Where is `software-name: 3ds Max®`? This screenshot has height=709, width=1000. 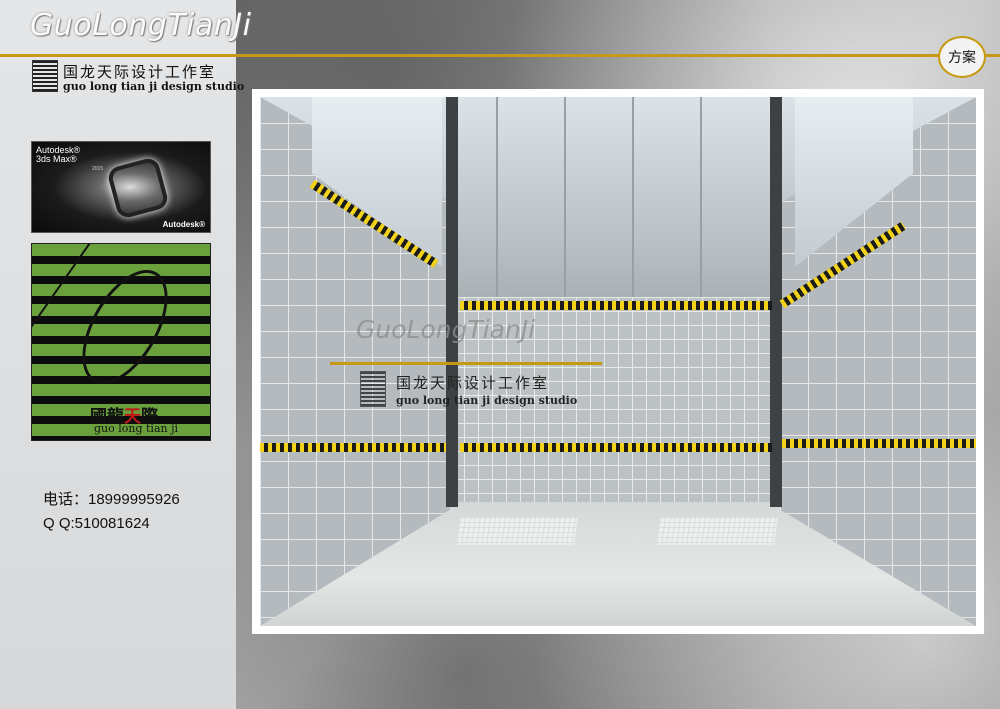 software-name: 3ds Max® is located at coordinates (56, 159).